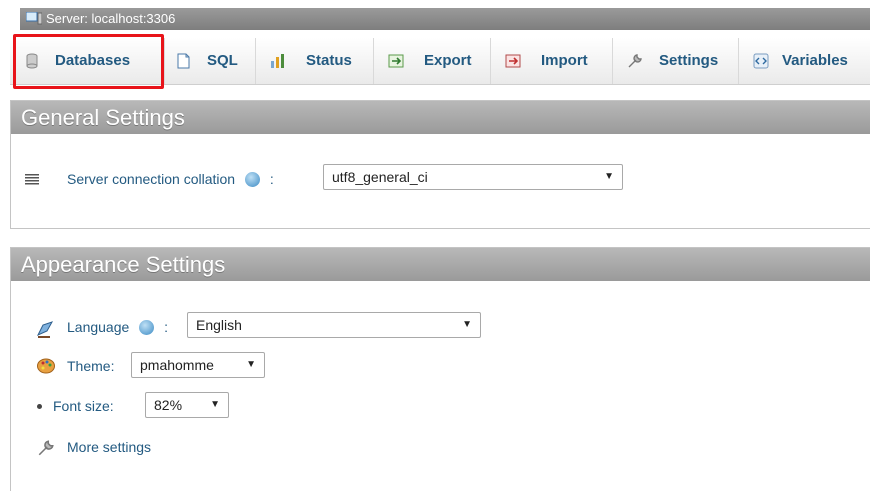  I want to click on collation-row: Server connection collation :, so click(170, 178).